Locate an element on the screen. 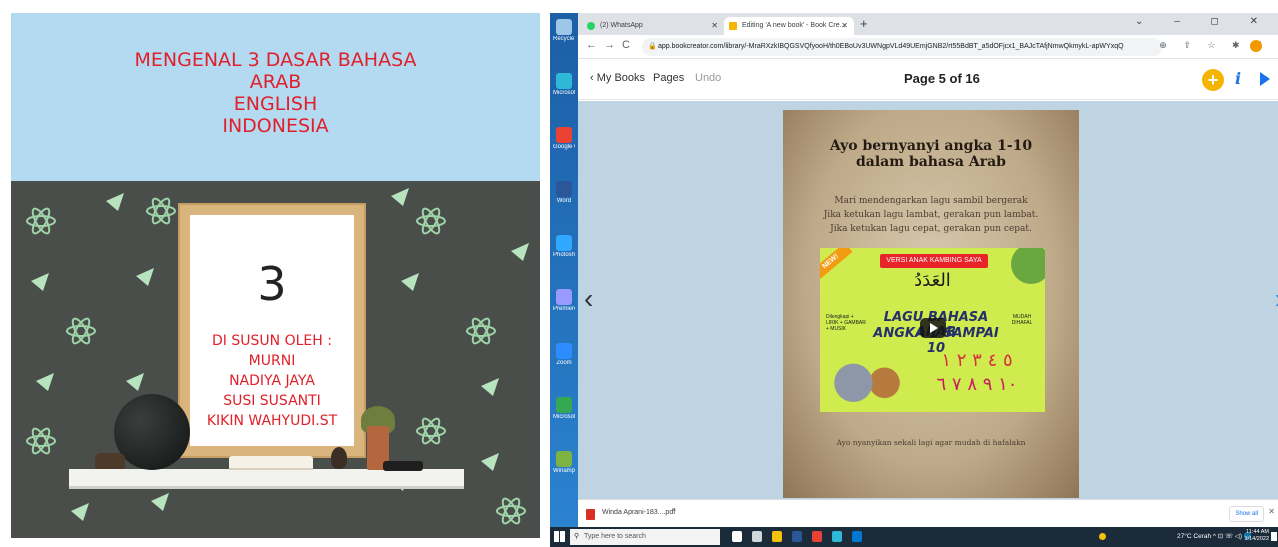 This screenshot has height=547, width=1278. show-all-button: Show all is located at coordinates (1246, 514).